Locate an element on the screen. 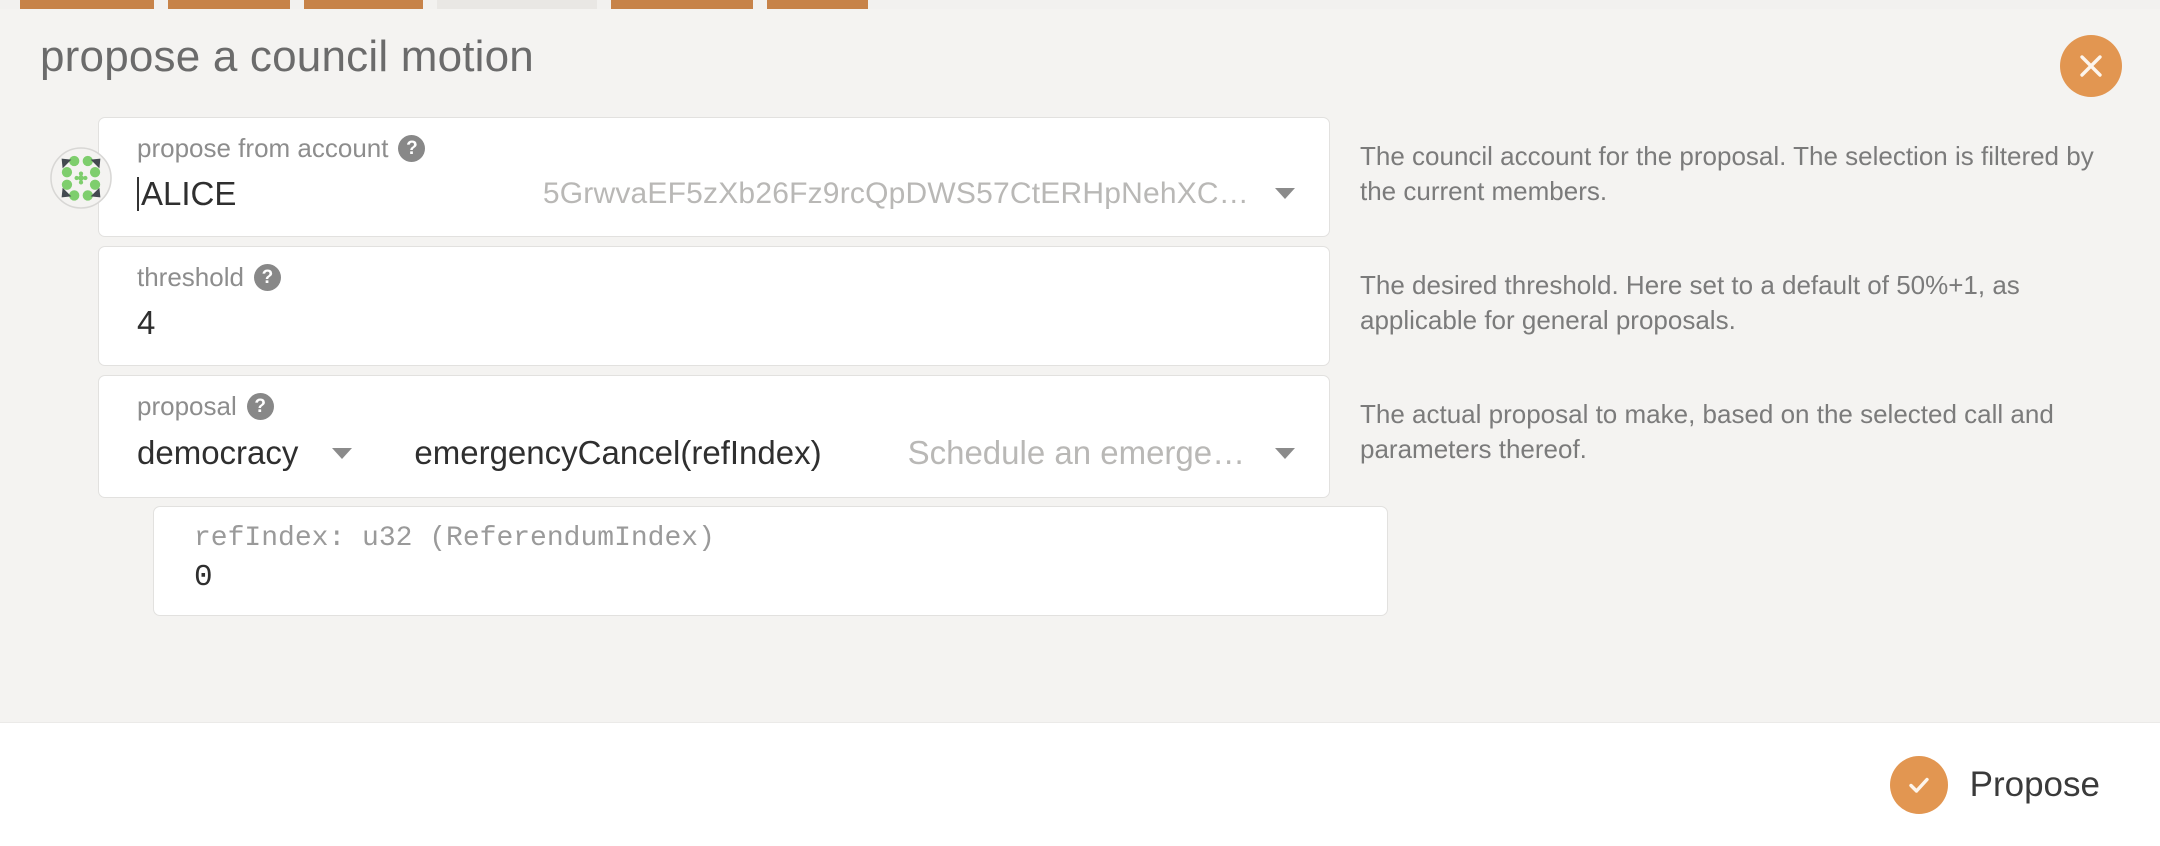 The width and height of the screenshot is (2160, 846). method-select-value: emergencyCancel(refIndex) is located at coordinates (617, 453).